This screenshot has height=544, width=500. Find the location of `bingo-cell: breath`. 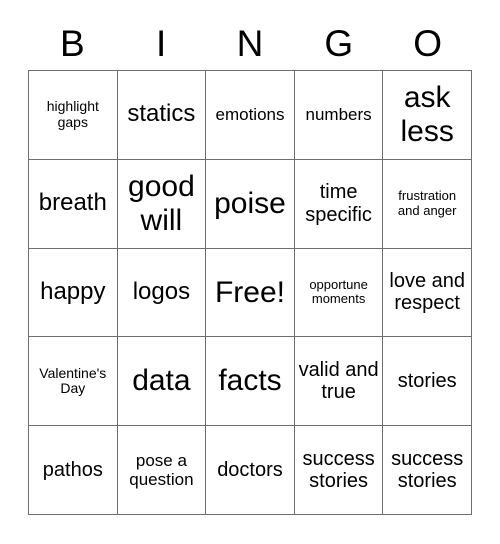

bingo-cell: breath is located at coordinates (73, 204).